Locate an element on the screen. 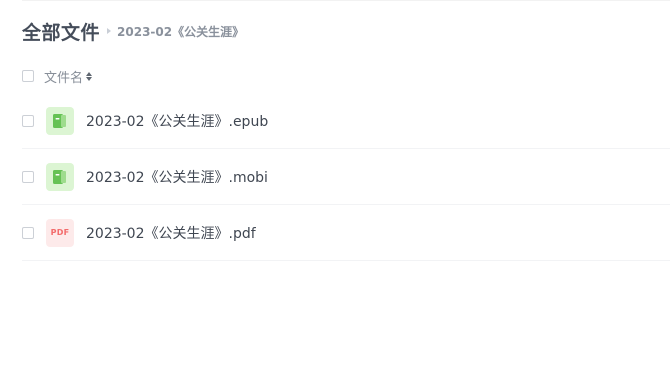  select-all-checkbox is located at coordinates (28, 76).